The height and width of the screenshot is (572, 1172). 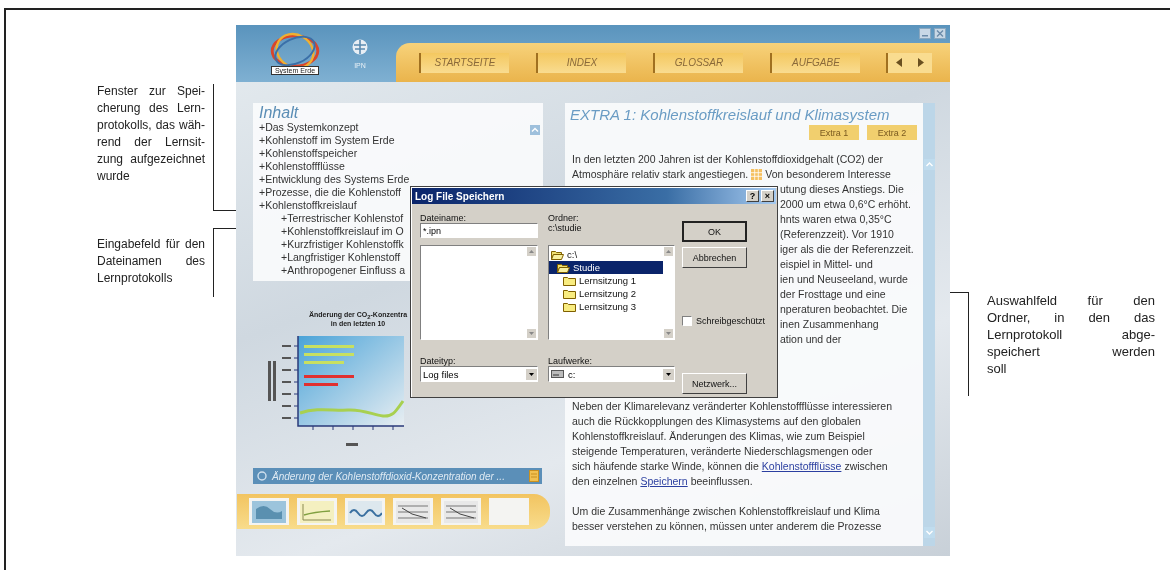 I want to click on checkbox, so click(x=687, y=321).